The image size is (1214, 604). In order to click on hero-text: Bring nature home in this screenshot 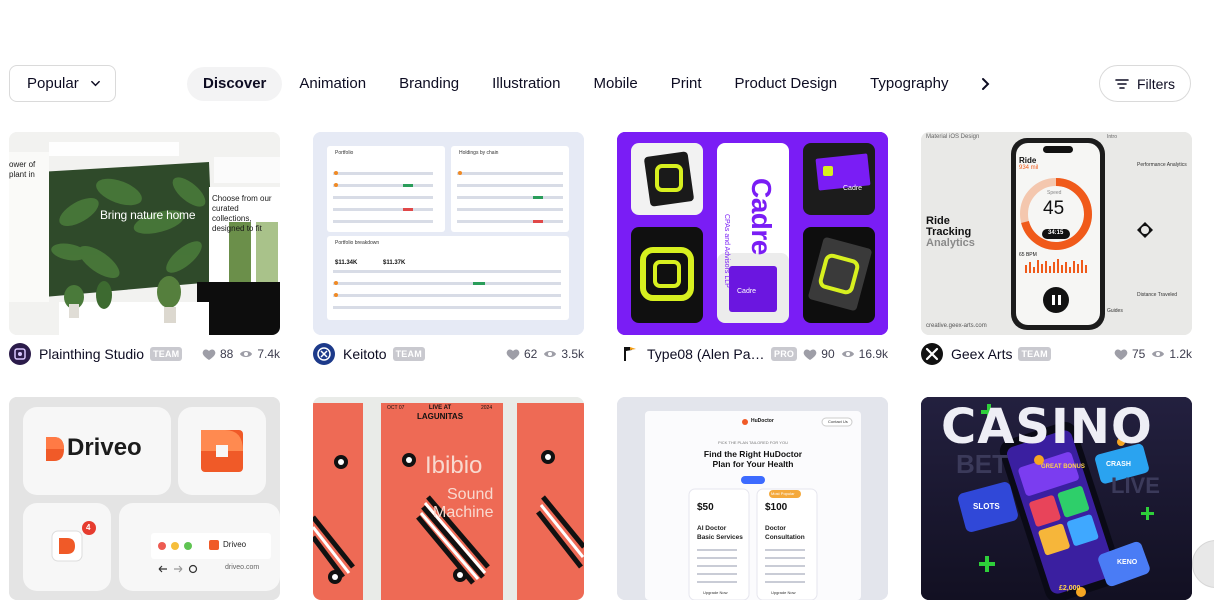, I will do `click(148, 215)`.